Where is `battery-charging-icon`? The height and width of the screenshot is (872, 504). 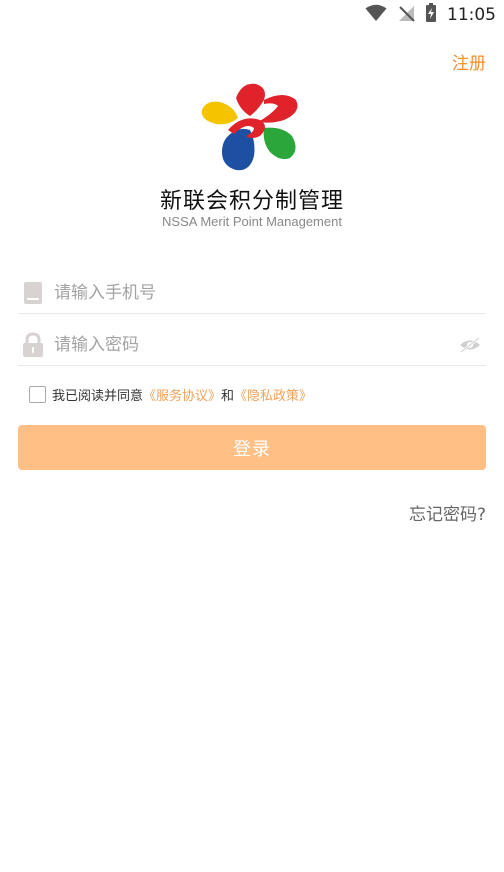
battery-charging-icon is located at coordinates (431, 15).